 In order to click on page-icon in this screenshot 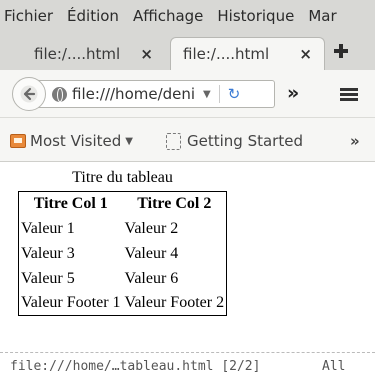, I will do `click(173, 141)`.